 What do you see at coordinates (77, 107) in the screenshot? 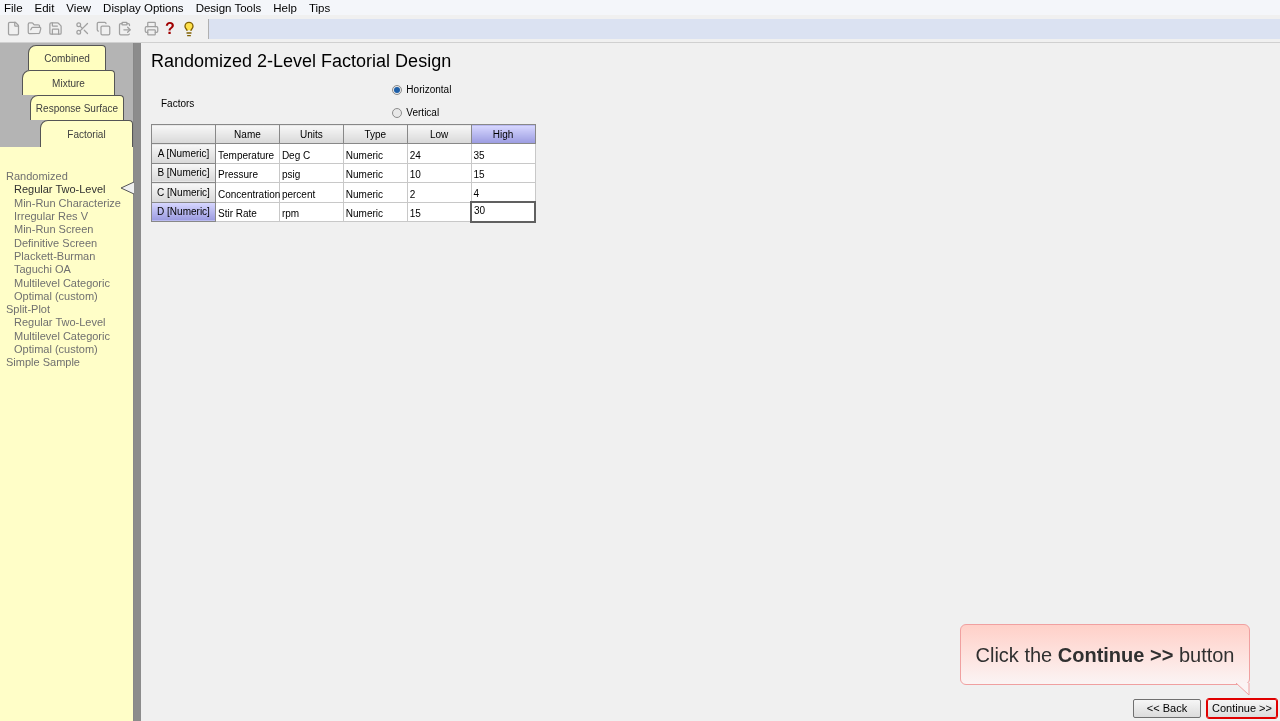
I see `tab: Response Surface` at bounding box center [77, 107].